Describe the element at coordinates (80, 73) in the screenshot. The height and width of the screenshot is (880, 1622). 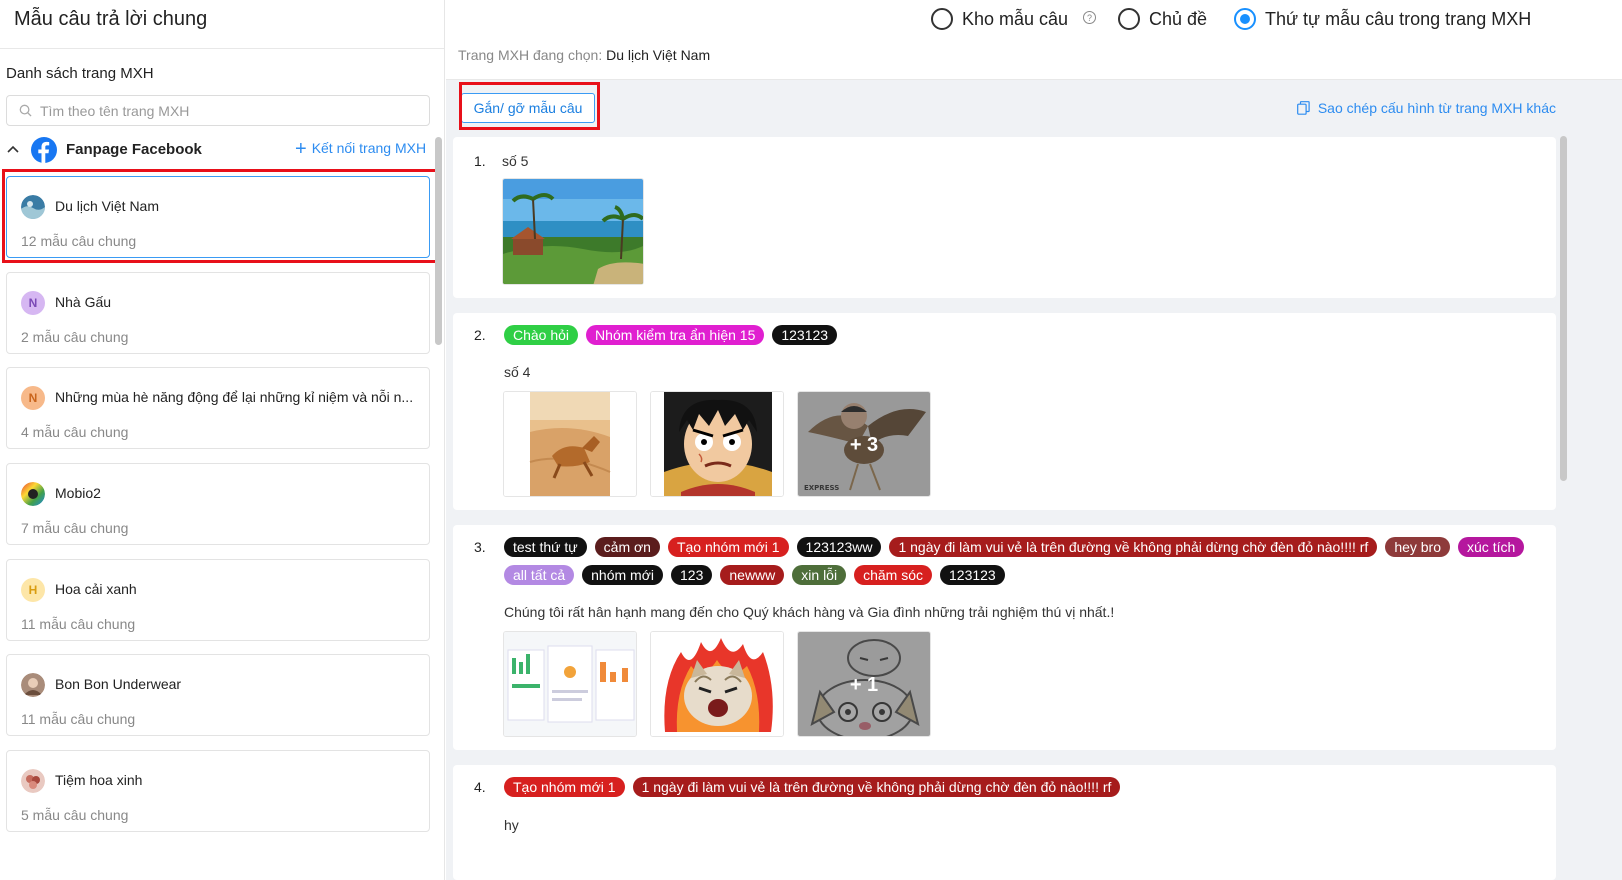
I see `page-list-label: Danh sách trang MXH` at that location.